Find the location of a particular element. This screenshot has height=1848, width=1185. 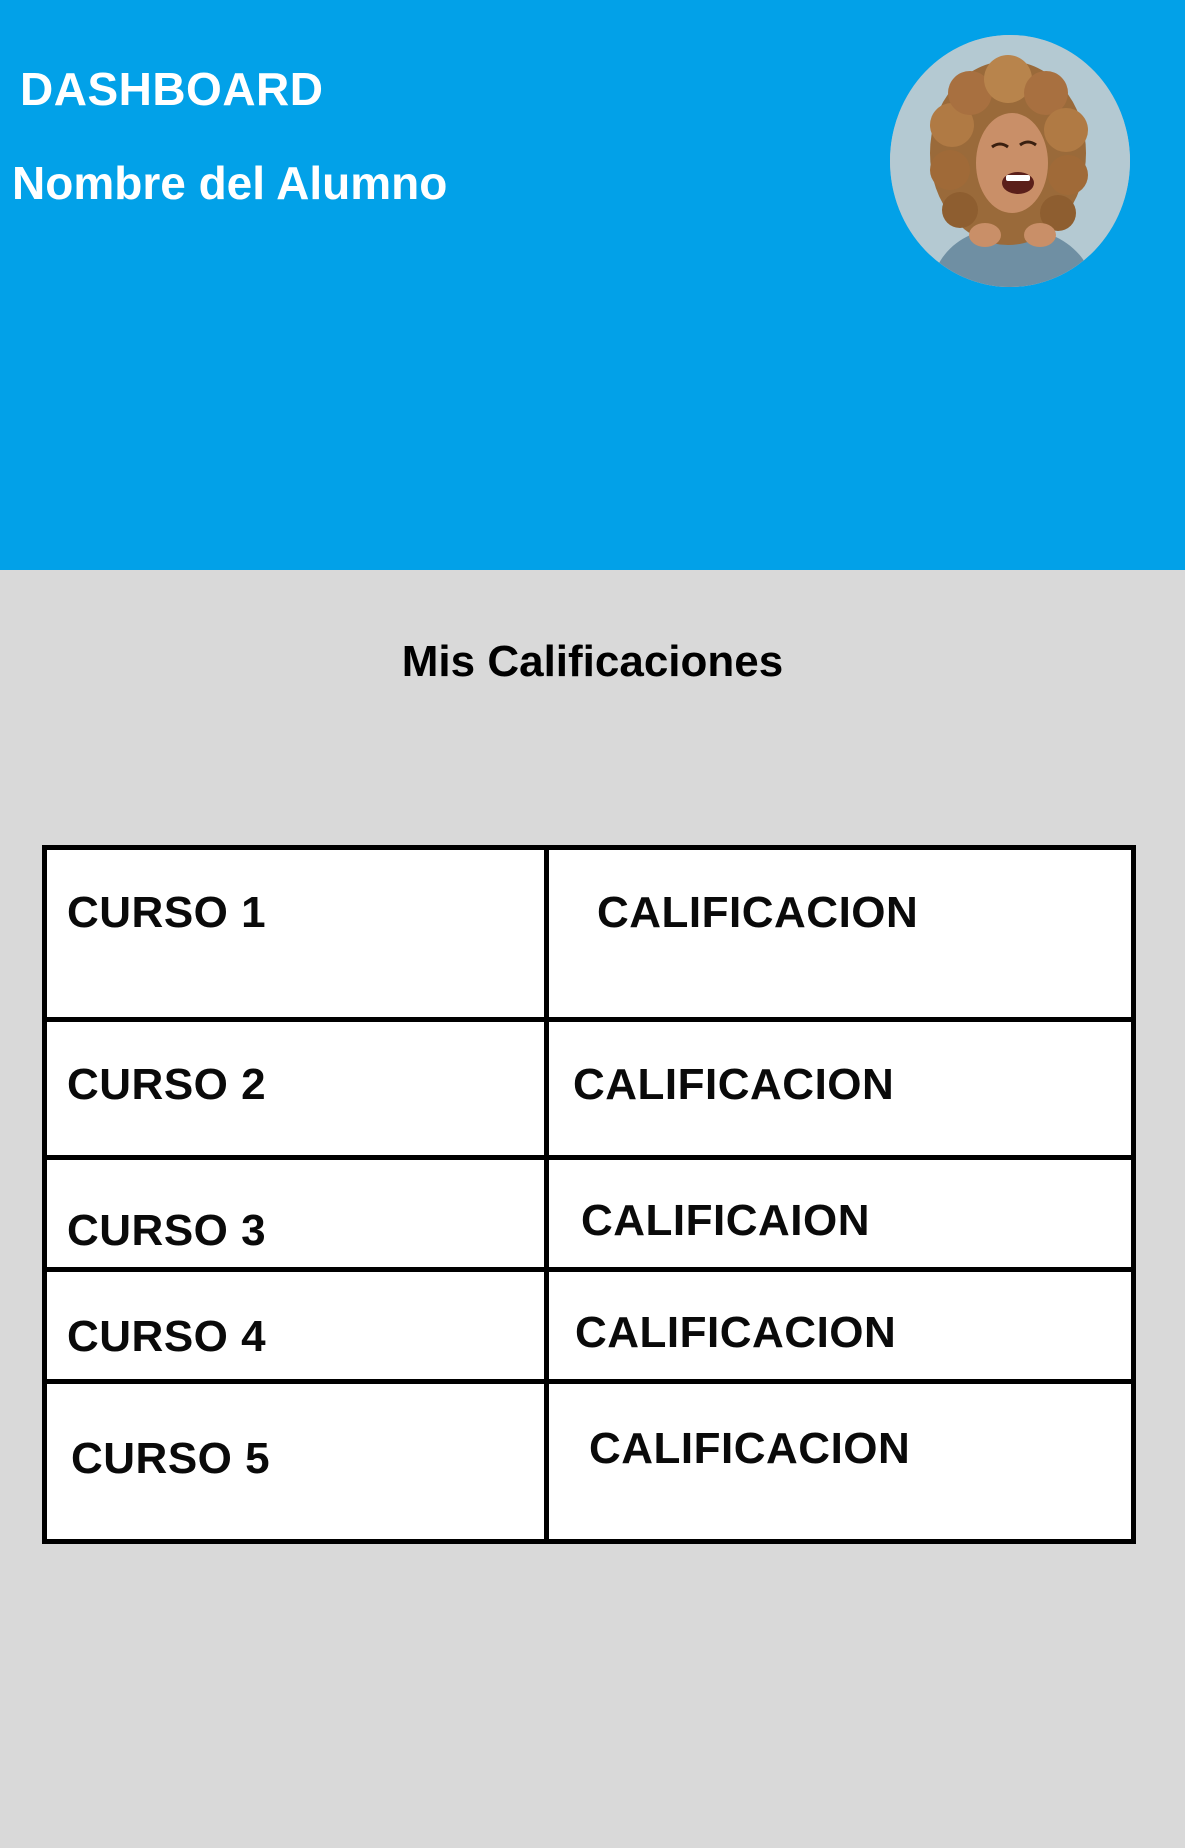

course-cell: CURSO 1 is located at coordinates (295, 933).